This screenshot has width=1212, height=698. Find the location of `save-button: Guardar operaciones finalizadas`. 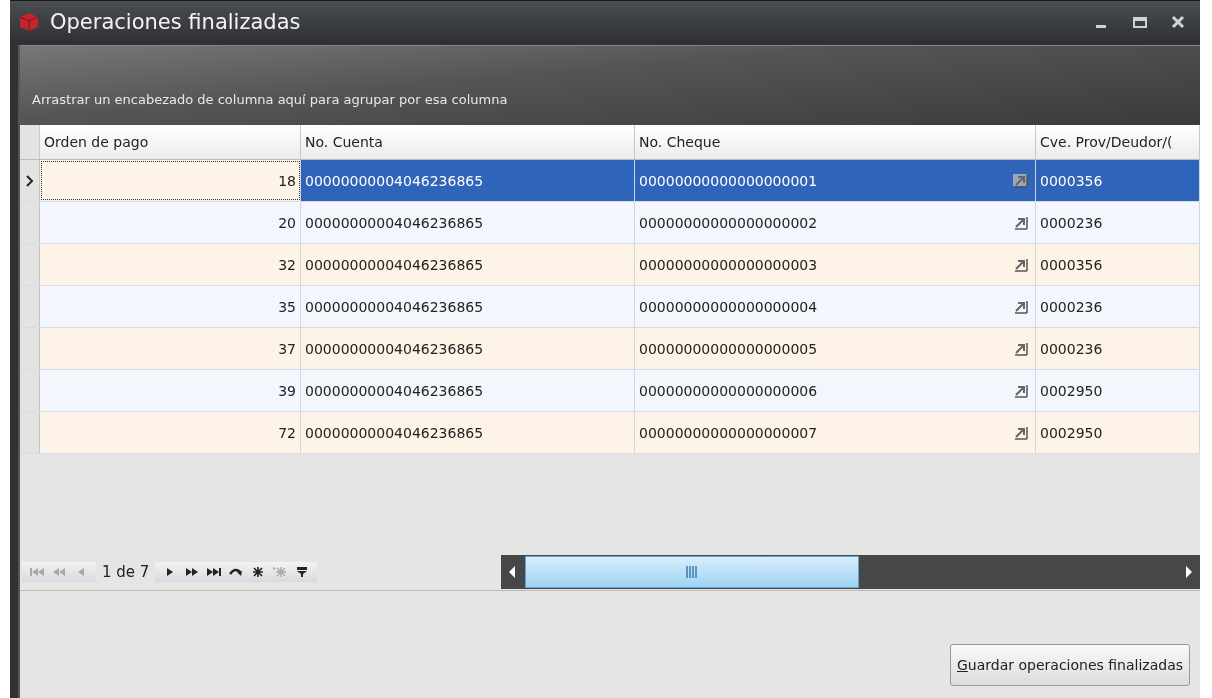

save-button: Guardar operaciones finalizadas is located at coordinates (1070, 665).